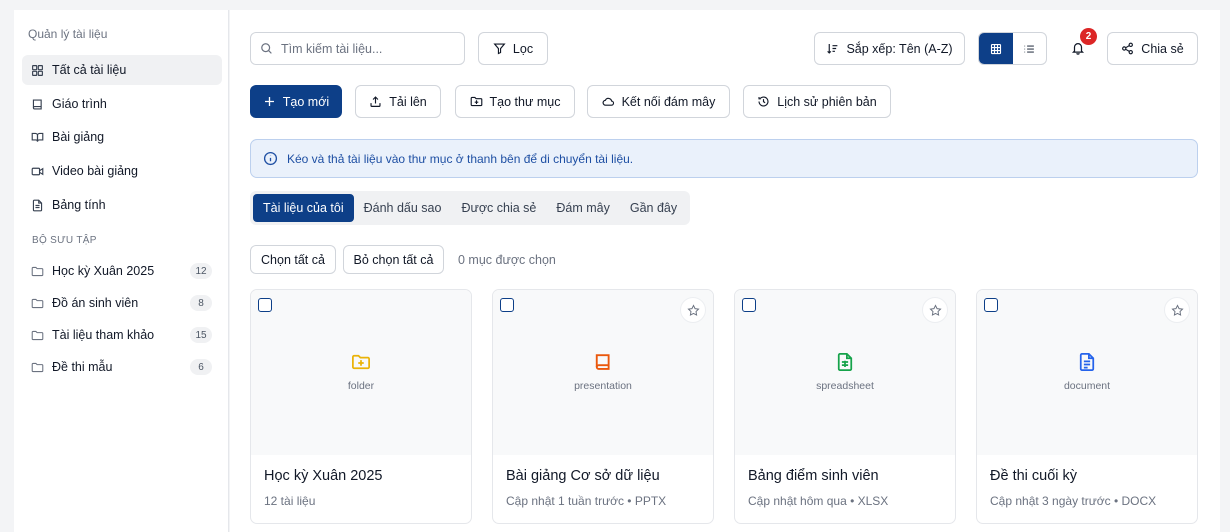  I want to click on tab-cloud: Đám mây, so click(582, 208).